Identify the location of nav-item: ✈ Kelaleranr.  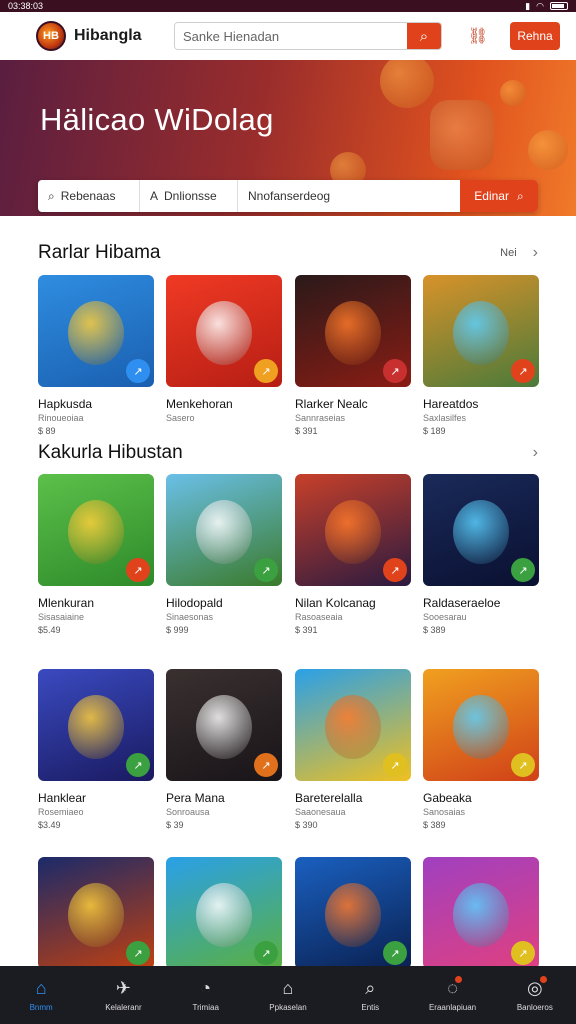
(123, 995).